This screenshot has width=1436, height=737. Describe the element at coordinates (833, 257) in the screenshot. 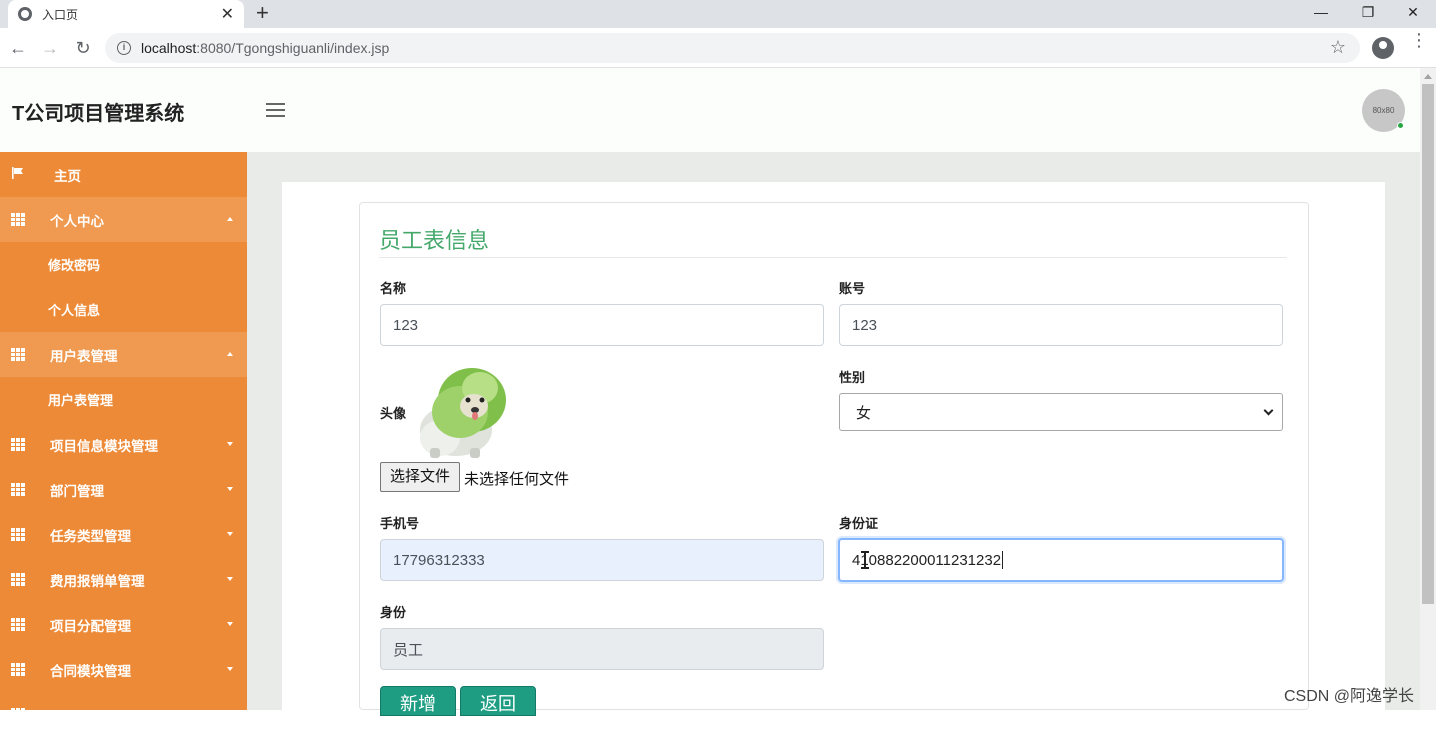

I see `title-divider` at that location.